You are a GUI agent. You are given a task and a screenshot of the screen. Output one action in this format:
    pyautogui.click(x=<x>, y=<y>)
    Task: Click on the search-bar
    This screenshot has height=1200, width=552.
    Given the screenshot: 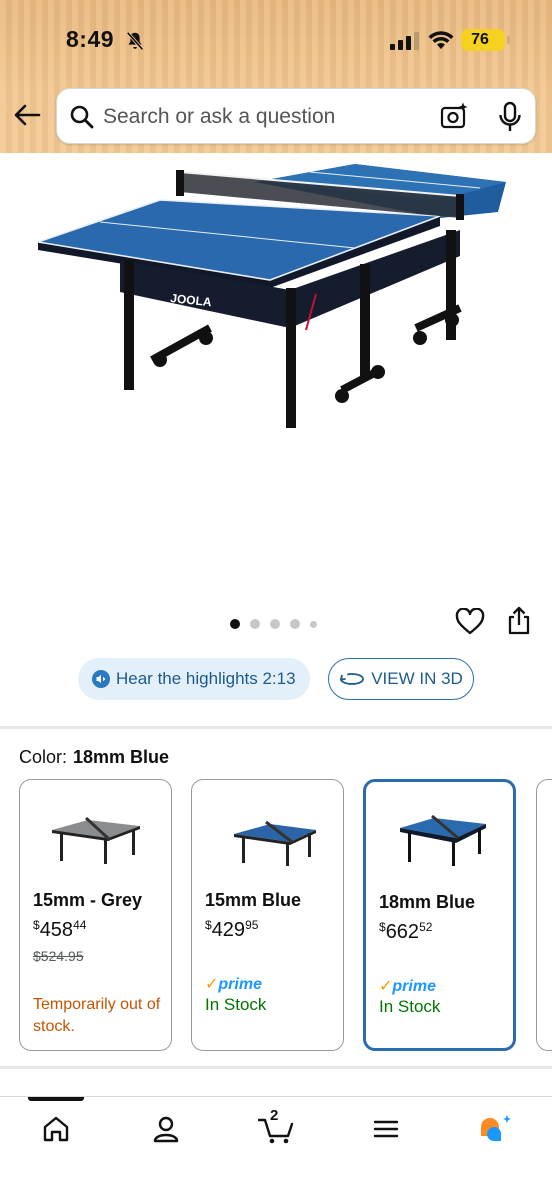 What is the action you would take?
    pyautogui.click(x=296, y=116)
    